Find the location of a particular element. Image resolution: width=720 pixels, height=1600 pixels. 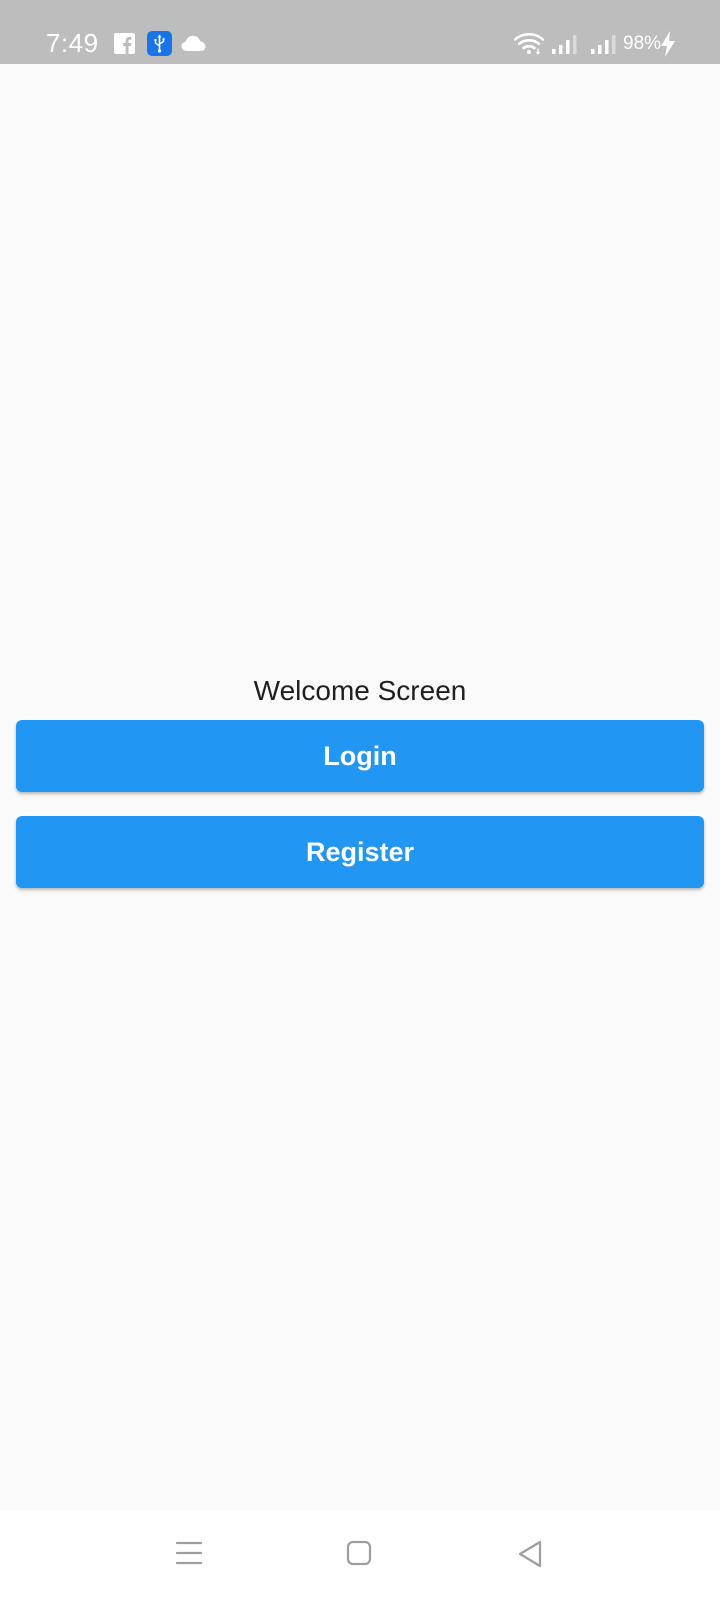

system-navigation-bar is located at coordinates (360, 1555).